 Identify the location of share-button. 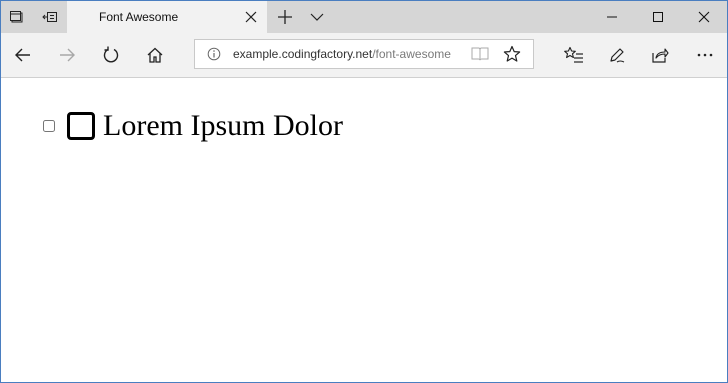
(660, 55).